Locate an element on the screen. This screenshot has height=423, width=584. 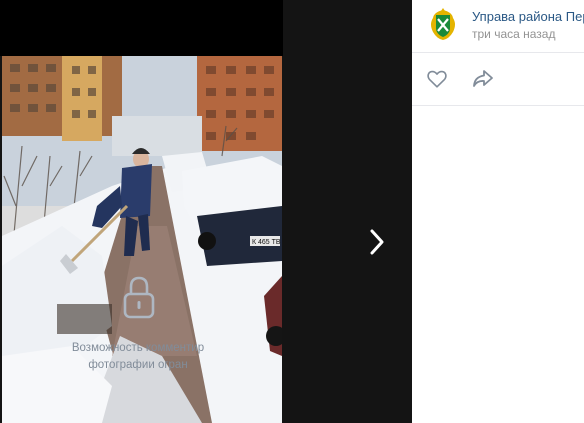
share-arrow-icon is located at coordinates (483, 78).